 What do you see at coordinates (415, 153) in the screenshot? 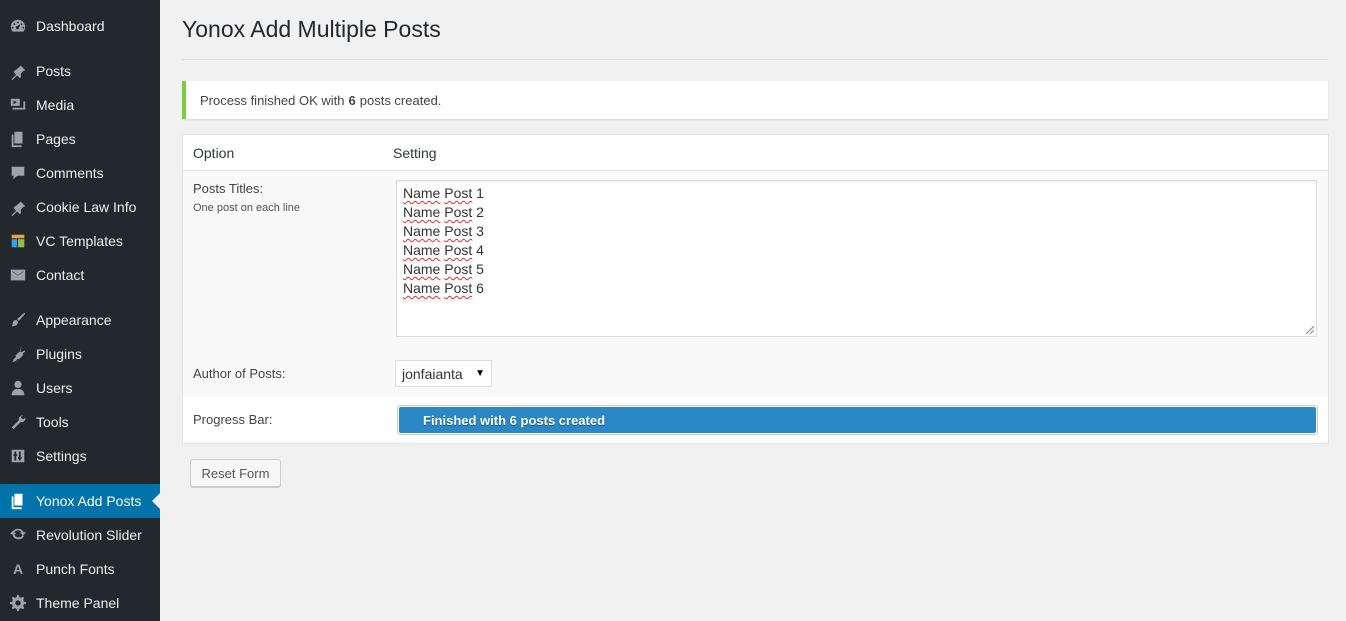
I see `column-header-setting: Setting` at bounding box center [415, 153].